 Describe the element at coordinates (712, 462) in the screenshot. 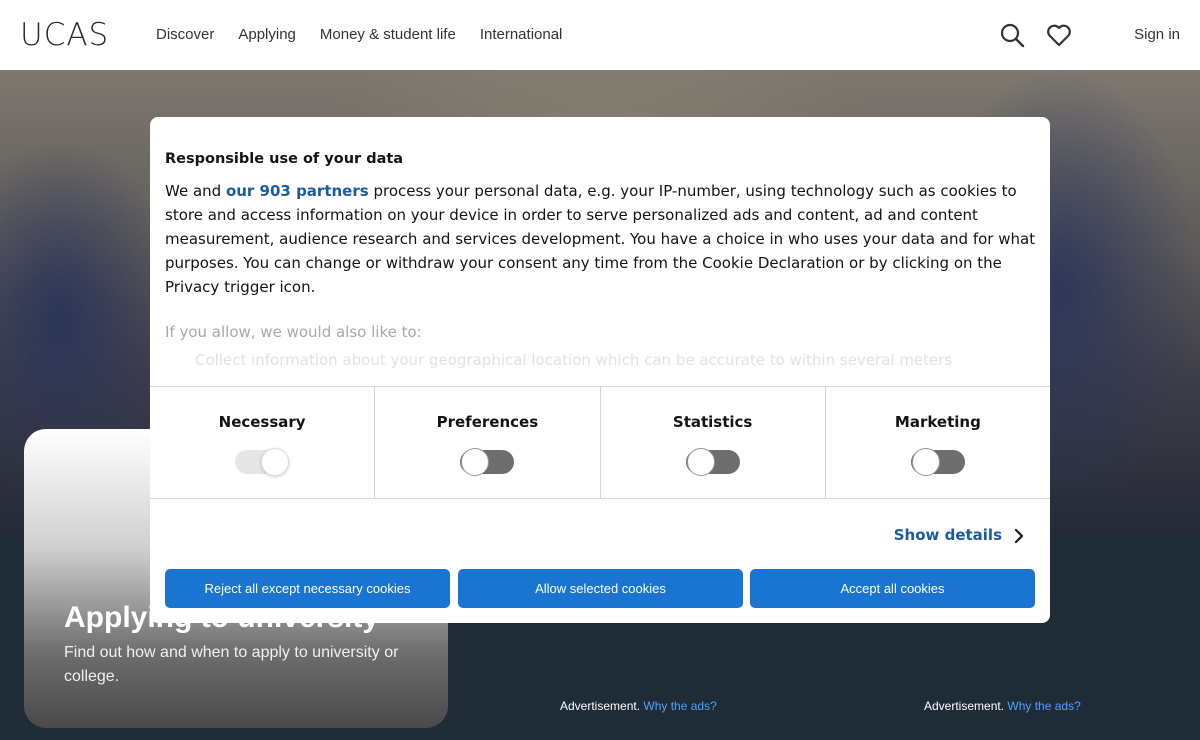

I see `statistics-toggle` at that location.